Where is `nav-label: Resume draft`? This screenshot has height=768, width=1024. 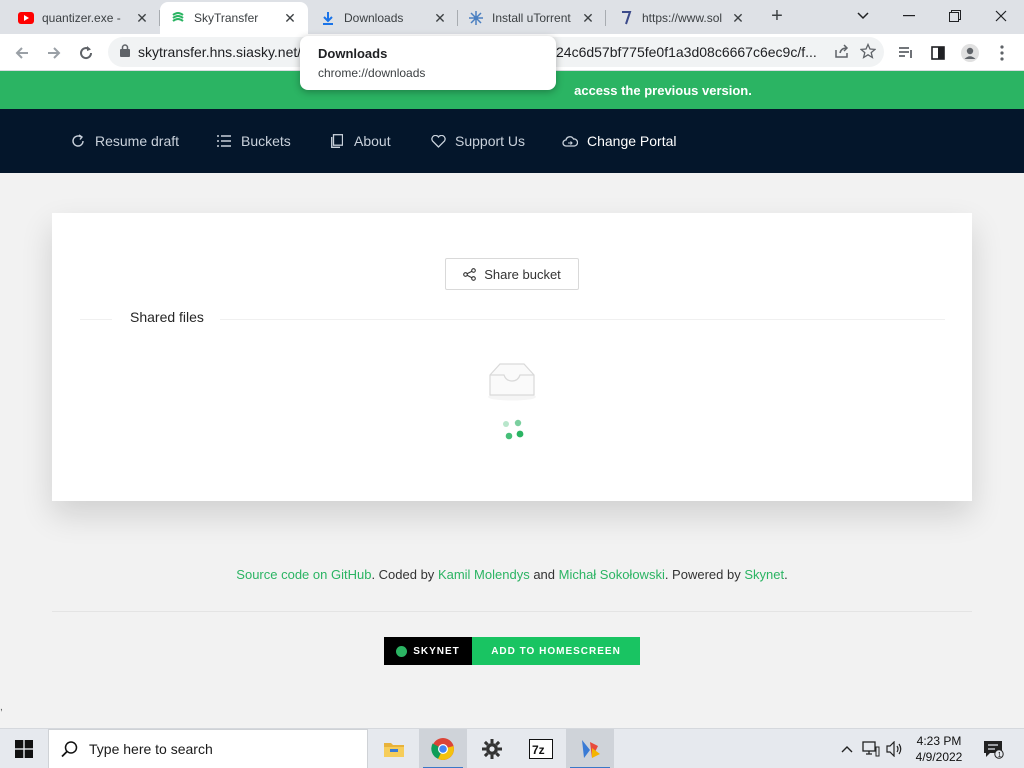
nav-label: Resume draft is located at coordinates (137, 141).